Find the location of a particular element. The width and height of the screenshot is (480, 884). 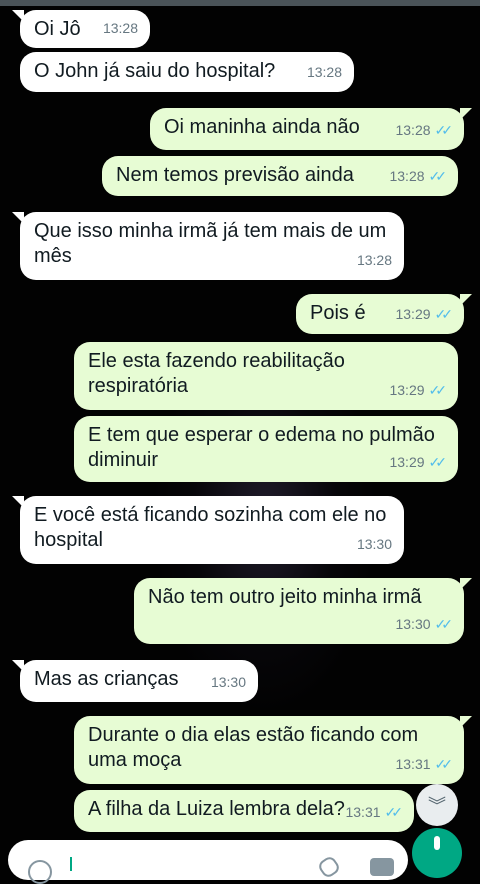

text-cursor is located at coordinates (71, 864).